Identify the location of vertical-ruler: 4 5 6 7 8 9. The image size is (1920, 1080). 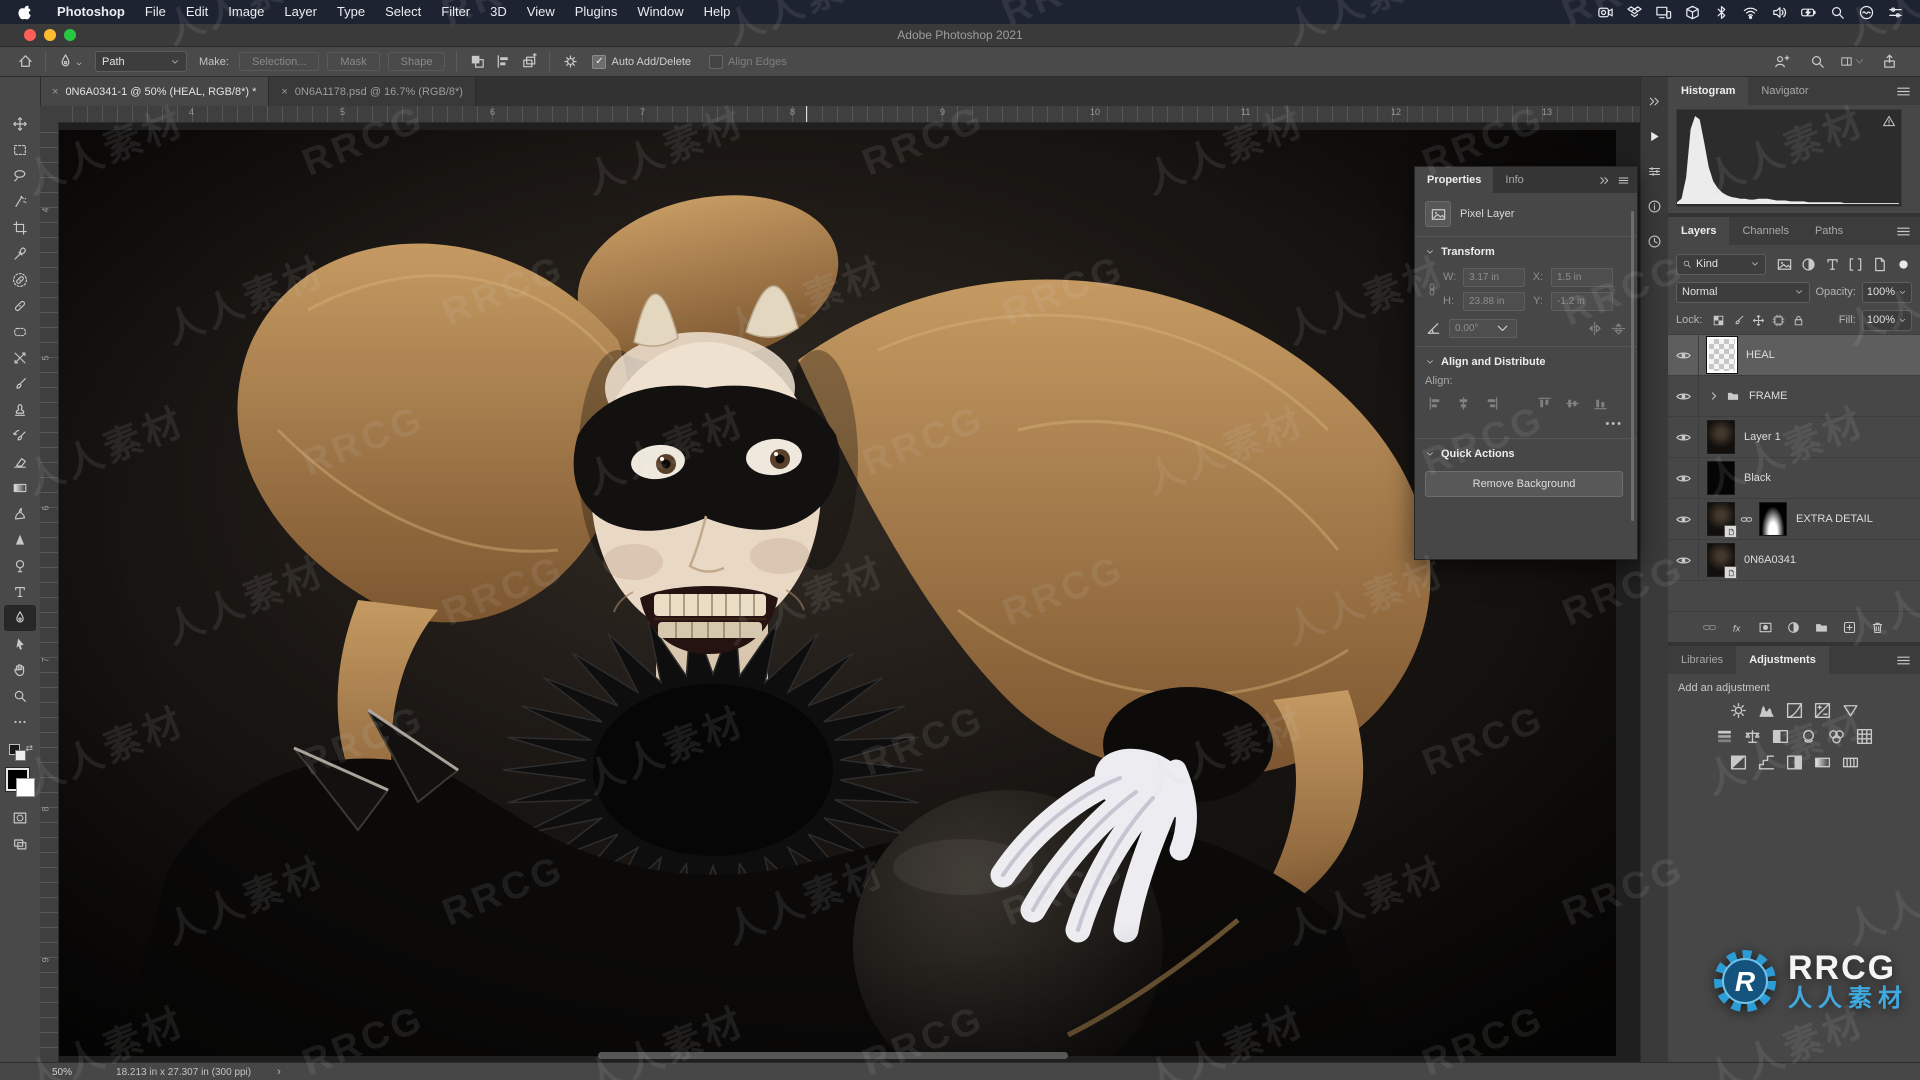
(49, 592).